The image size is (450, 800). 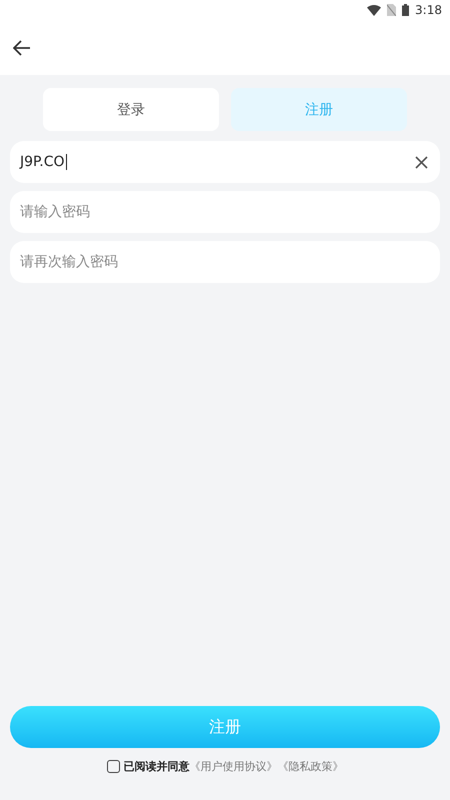 What do you see at coordinates (131, 109) in the screenshot?
I see `tab: 登录` at bounding box center [131, 109].